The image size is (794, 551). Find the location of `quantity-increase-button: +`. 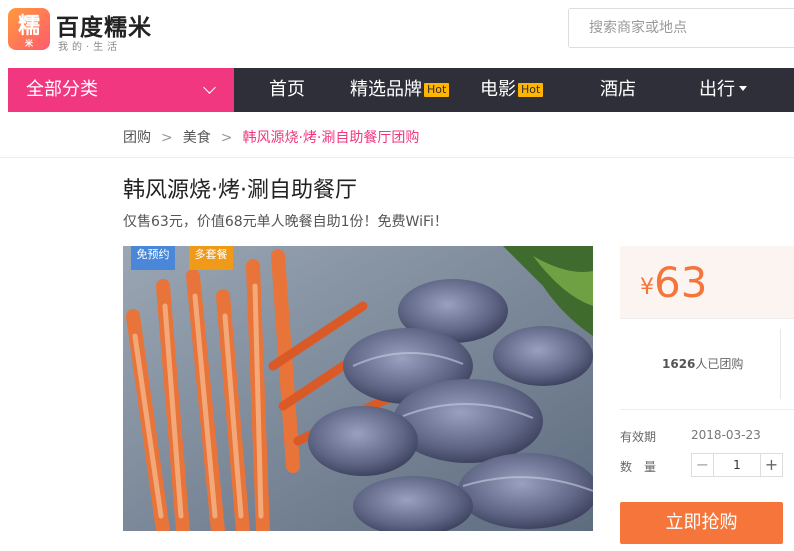

quantity-increase-button: + is located at coordinates (771, 465).